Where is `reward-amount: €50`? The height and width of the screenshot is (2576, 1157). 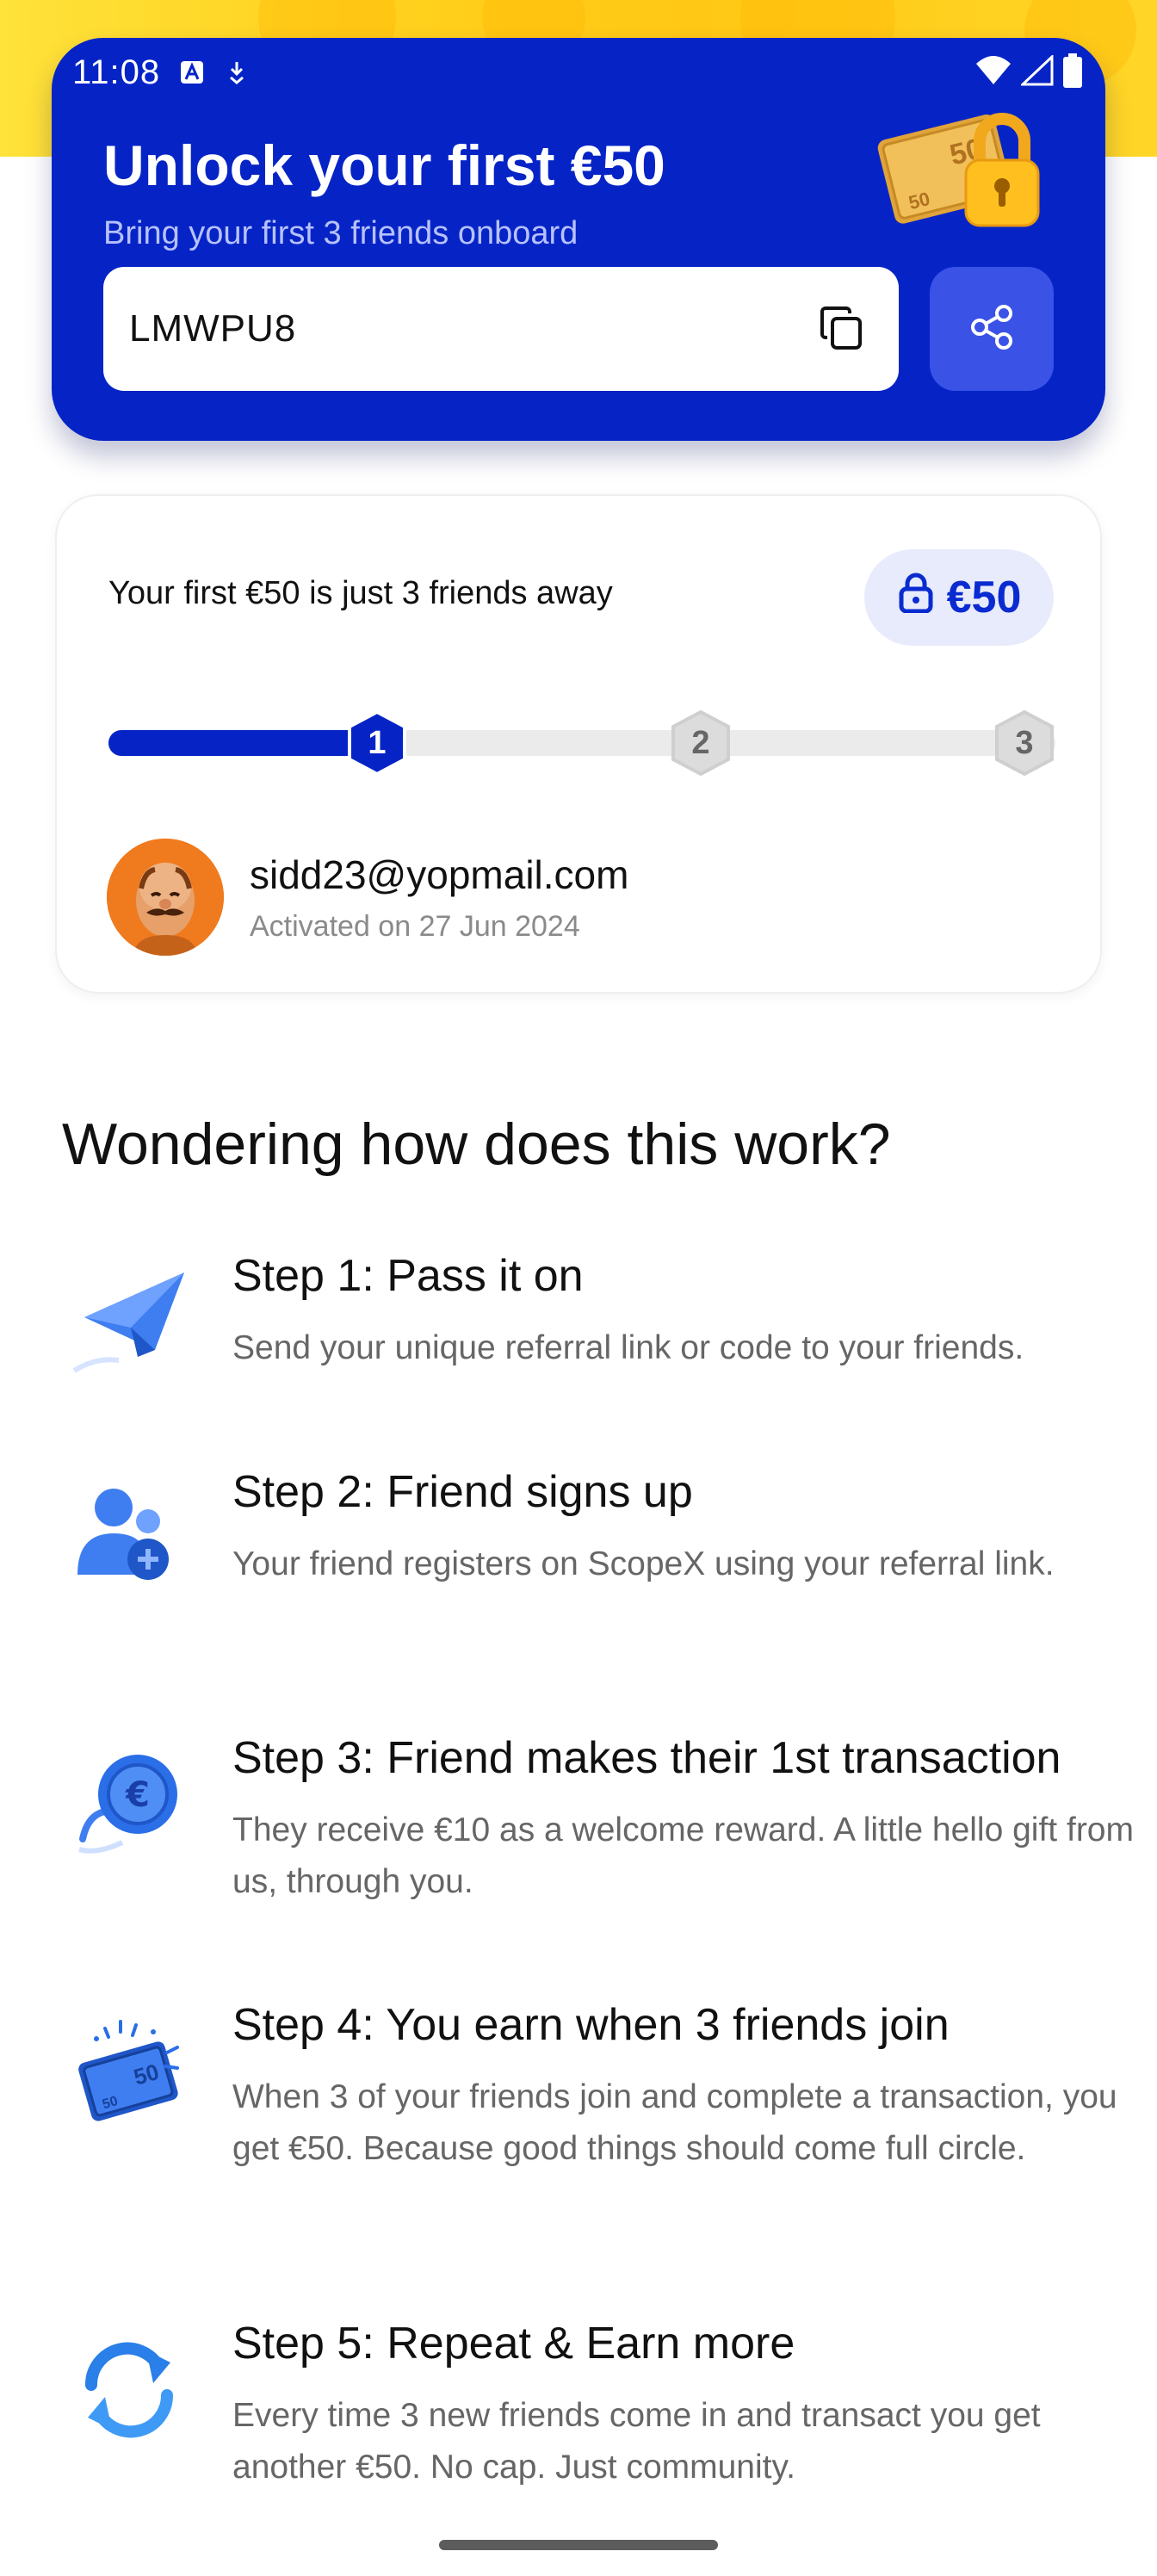 reward-amount: €50 is located at coordinates (984, 597).